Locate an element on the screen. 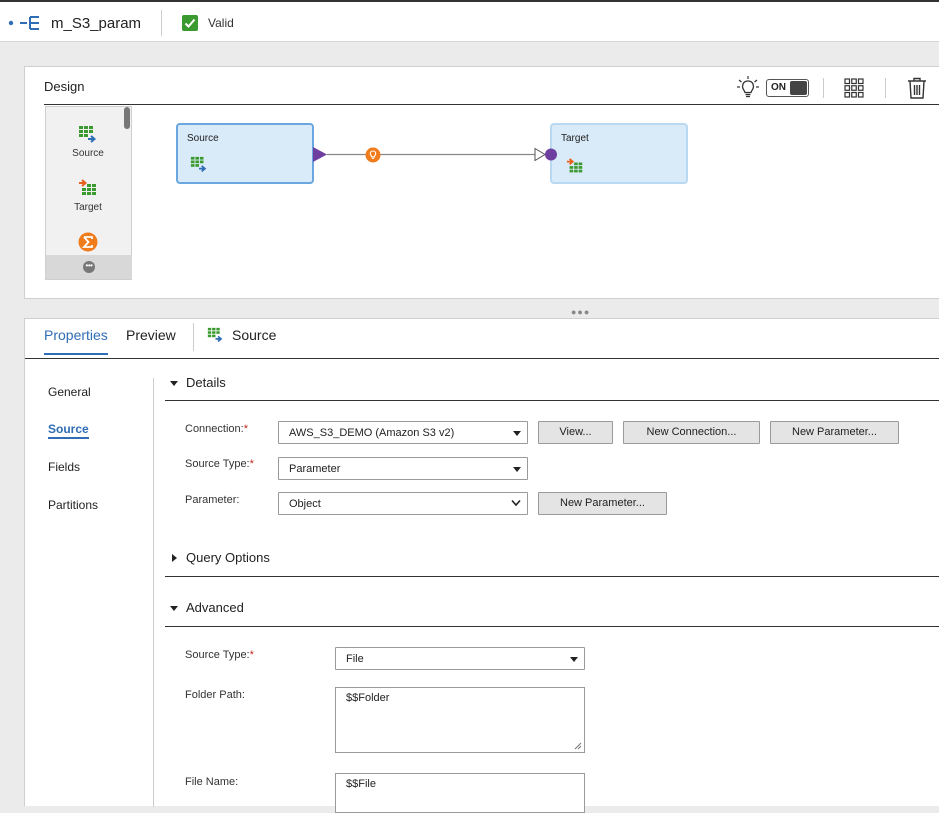 The width and height of the screenshot is (939, 813). grid-layout-icon is located at coordinates (854, 88).